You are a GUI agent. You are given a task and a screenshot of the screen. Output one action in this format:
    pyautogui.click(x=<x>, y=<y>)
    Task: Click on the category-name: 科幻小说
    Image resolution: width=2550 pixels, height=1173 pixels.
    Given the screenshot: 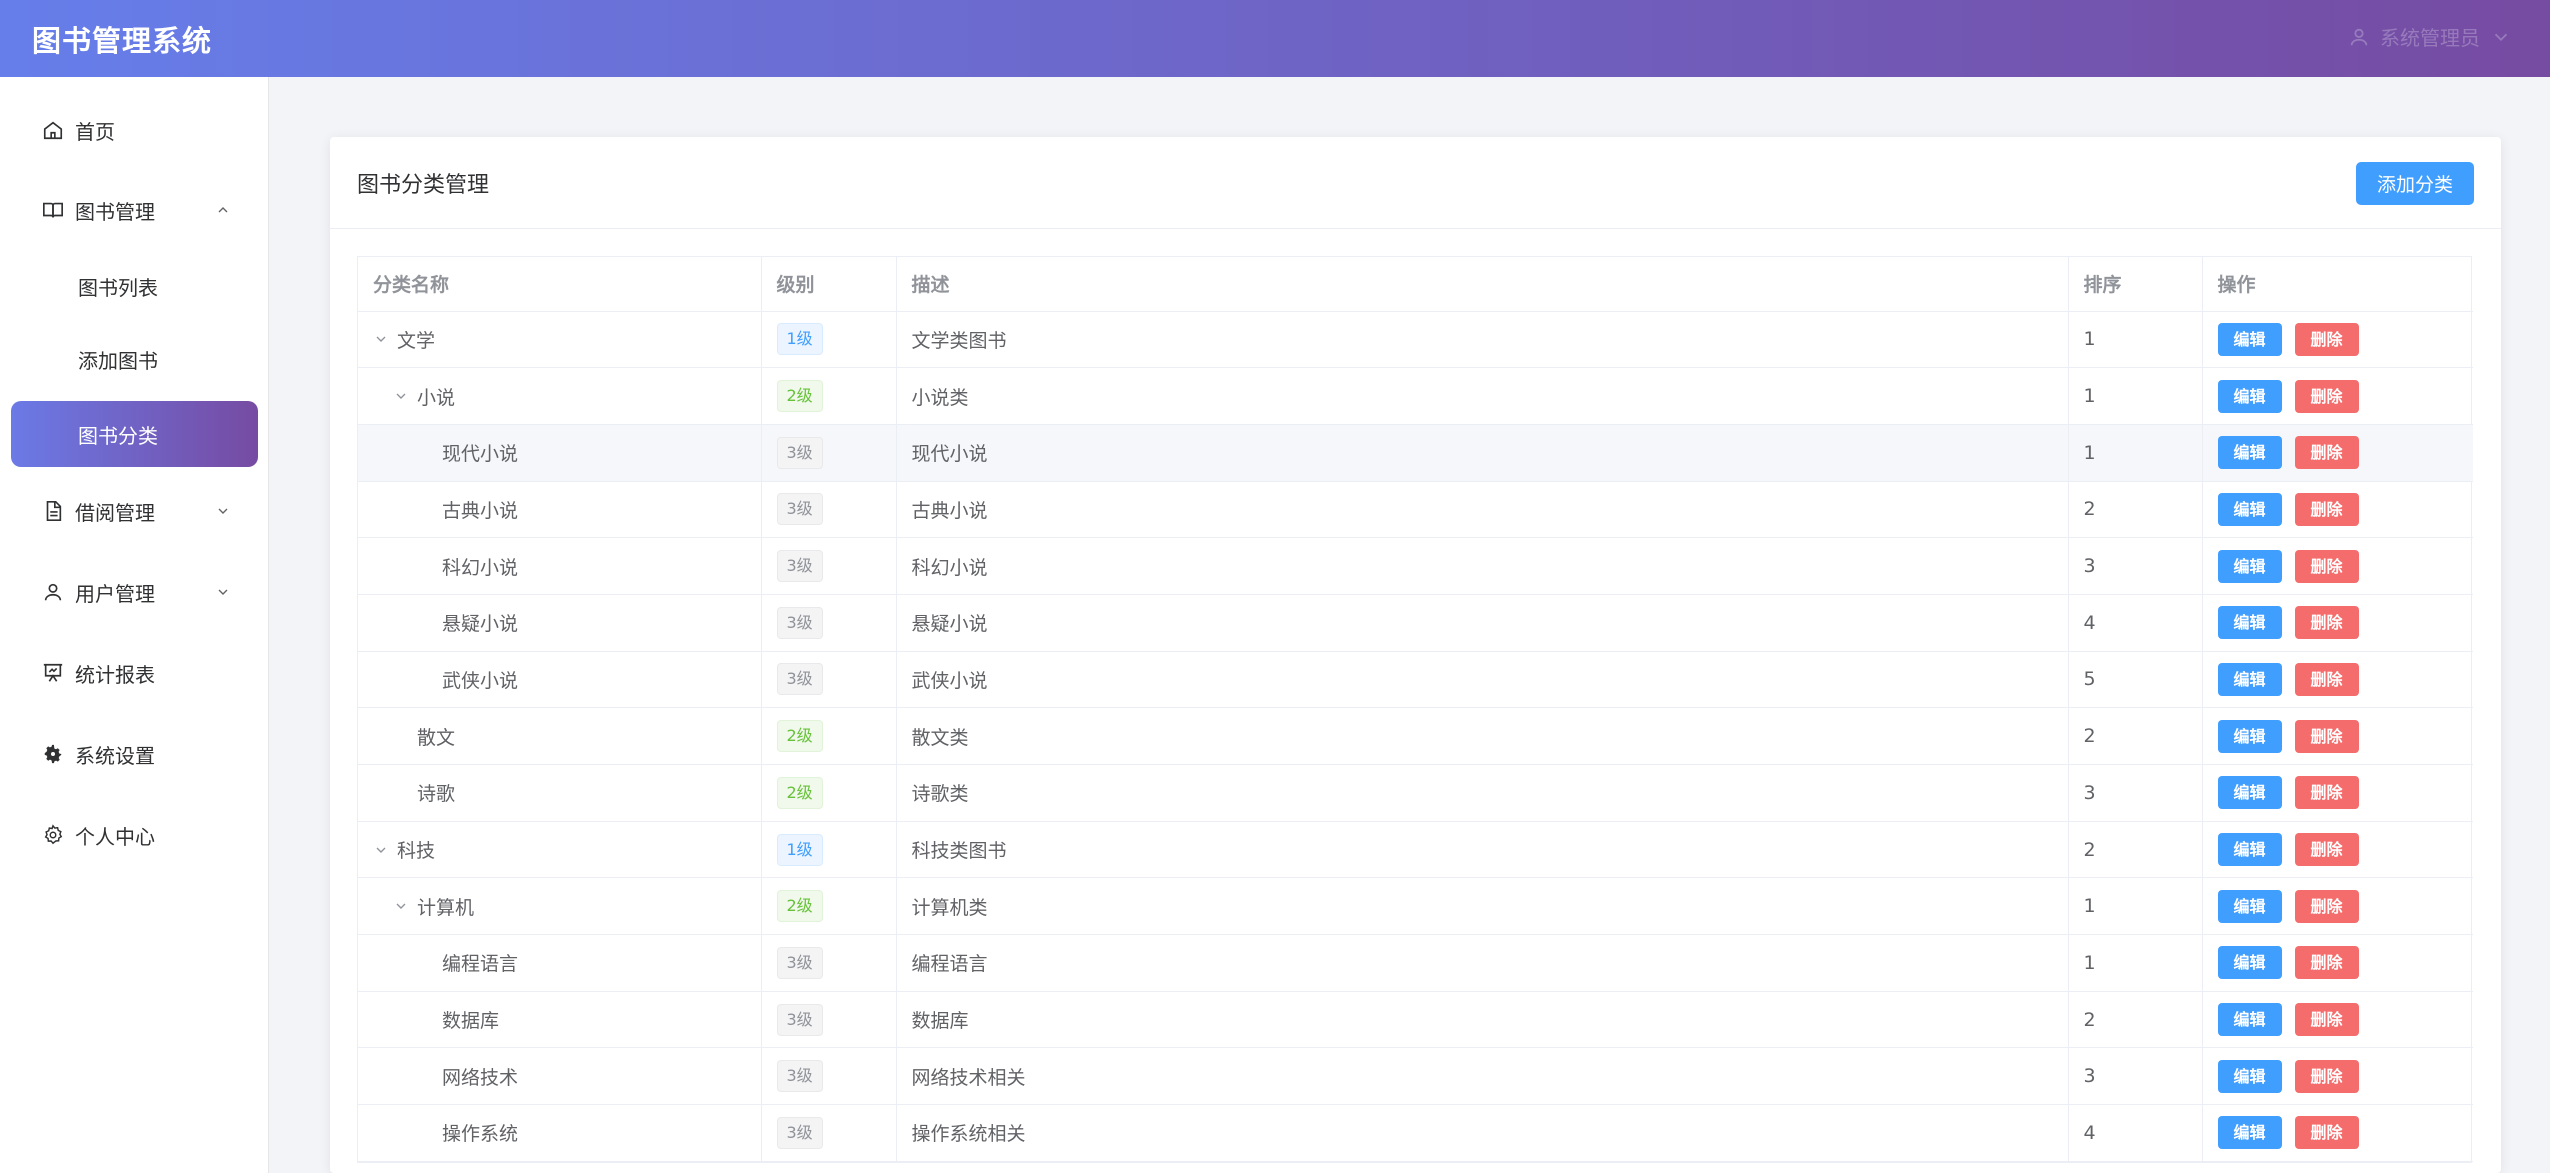 What is the action you would take?
    pyautogui.click(x=480, y=567)
    